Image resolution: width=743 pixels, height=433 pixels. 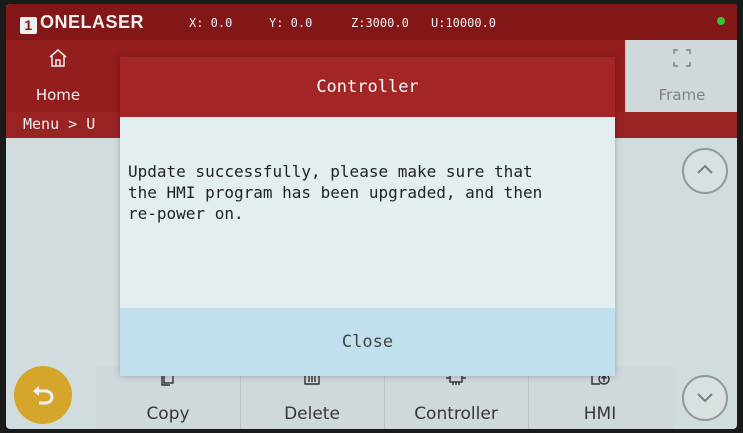 What do you see at coordinates (367, 342) in the screenshot?
I see `close-button: Close` at bounding box center [367, 342].